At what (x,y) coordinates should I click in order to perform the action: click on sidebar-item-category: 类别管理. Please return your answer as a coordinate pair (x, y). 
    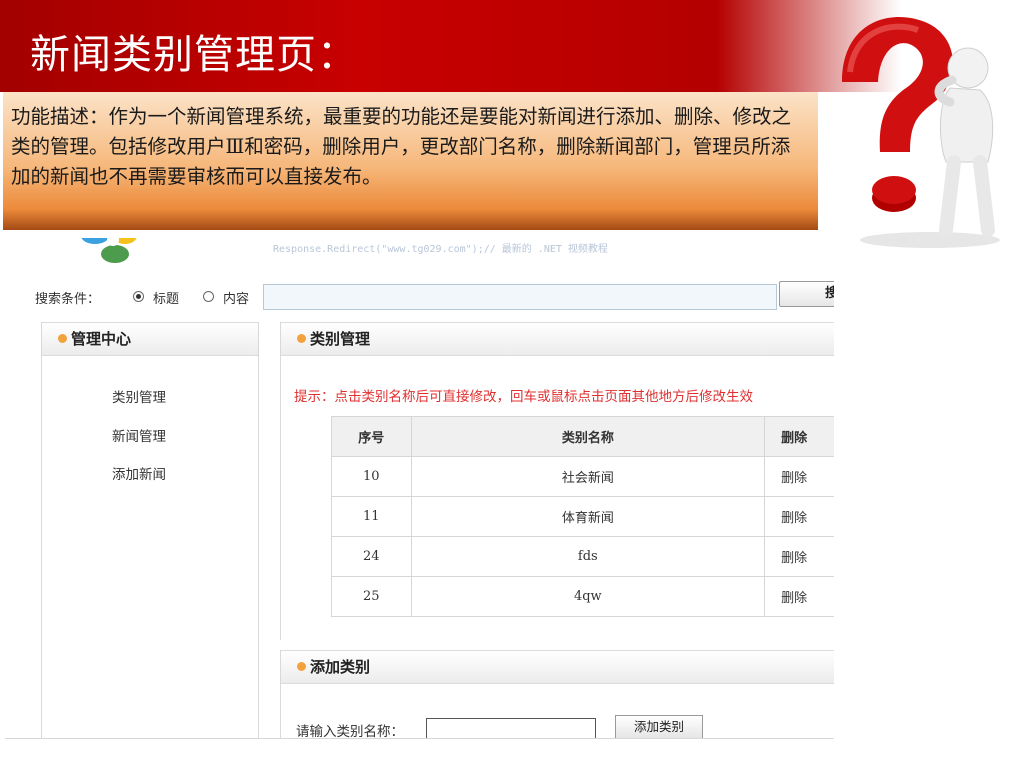
    Looking at the image, I should click on (139, 396).